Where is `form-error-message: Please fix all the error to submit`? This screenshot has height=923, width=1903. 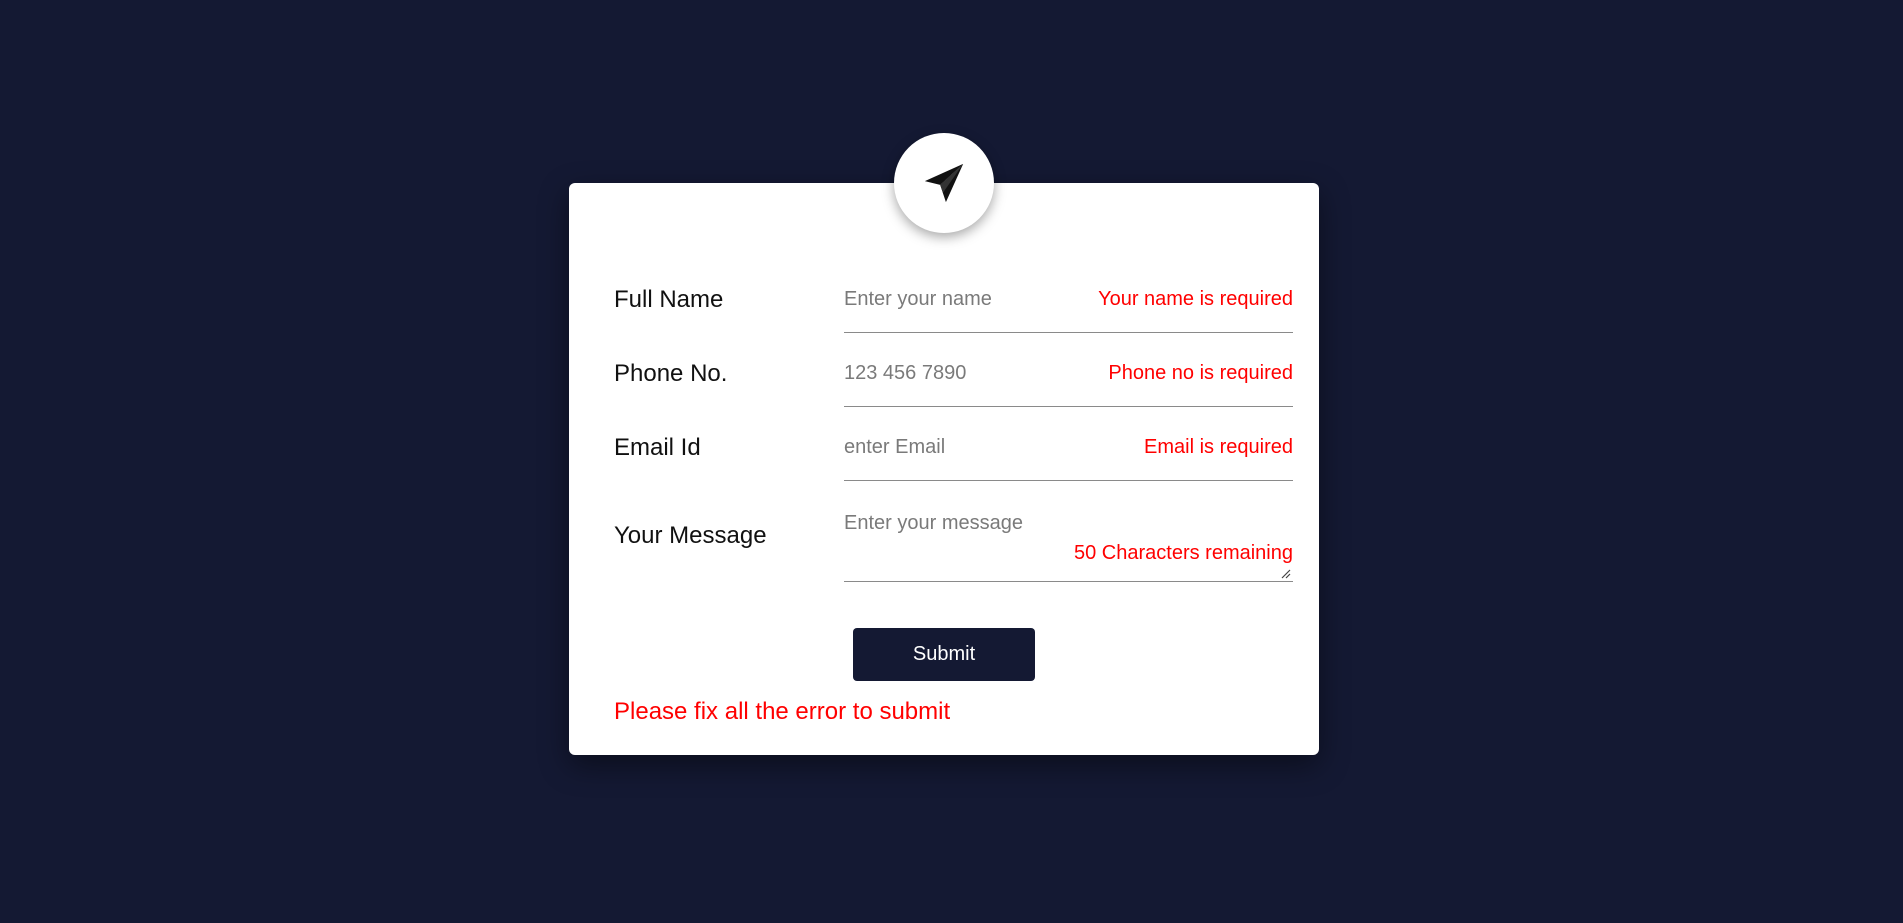 form-error-message: Please fix all the error to submit is located at coordinates (782, 711).